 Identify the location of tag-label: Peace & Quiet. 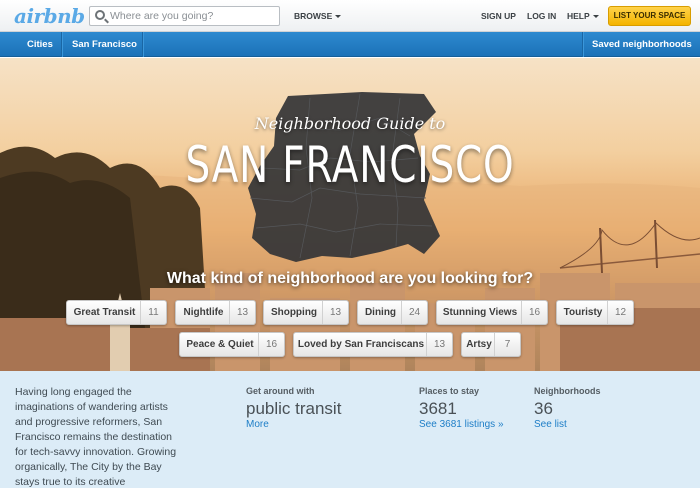
(220, 344).